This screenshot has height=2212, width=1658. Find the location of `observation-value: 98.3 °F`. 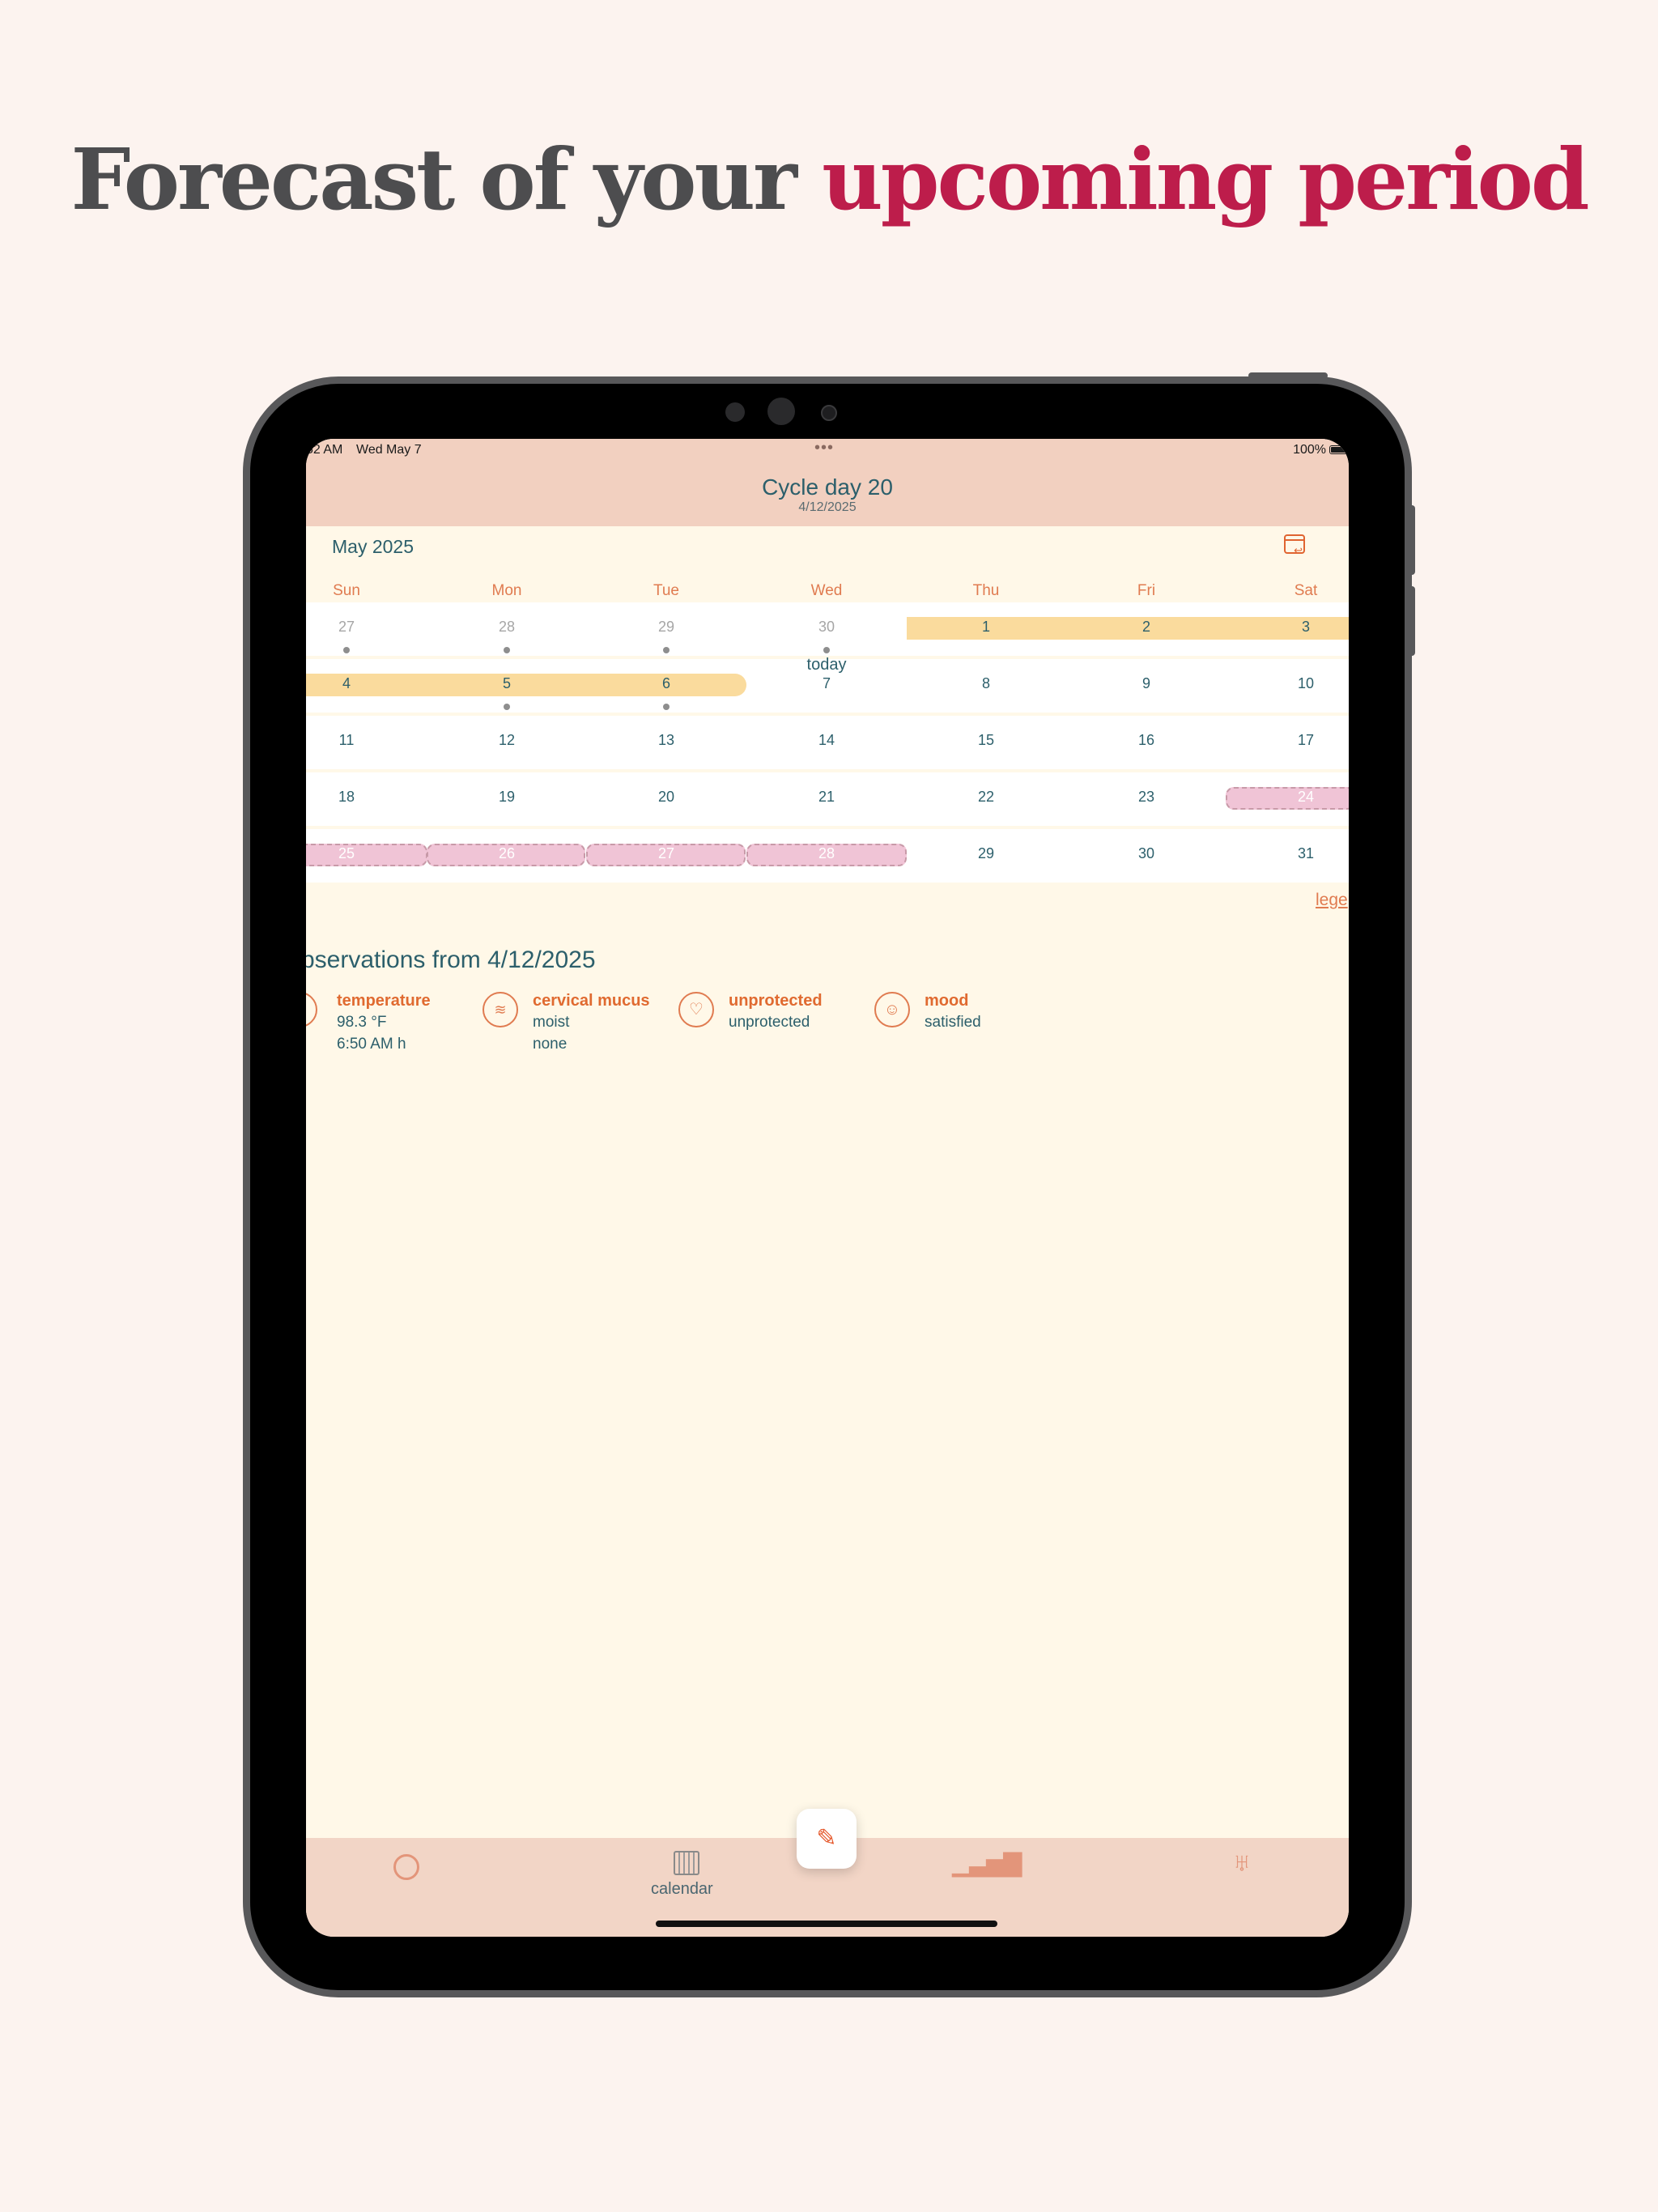

observation-value: 98.3 °F is located at coordinates (362, 1023).